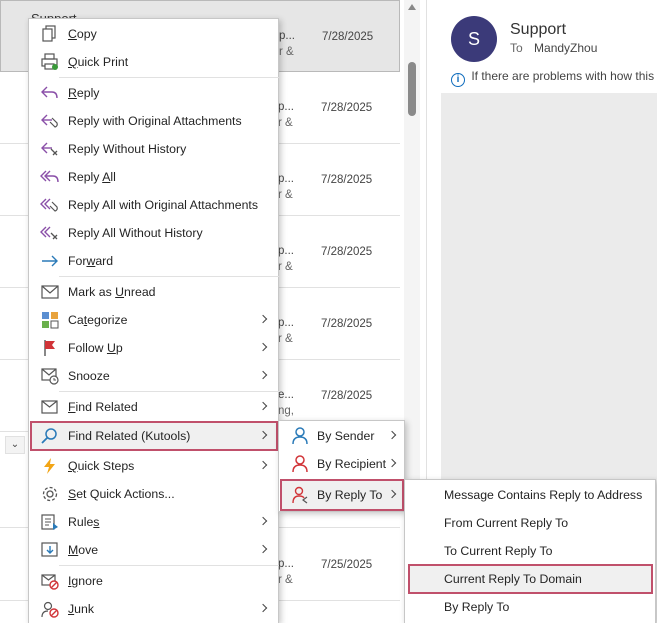 This screenshot has width=657, height=623. What do you see at coordinates (154, 376) in the screenshot?
I see `menu-item-snooze: Snooze` at bounding box center [154, 376].